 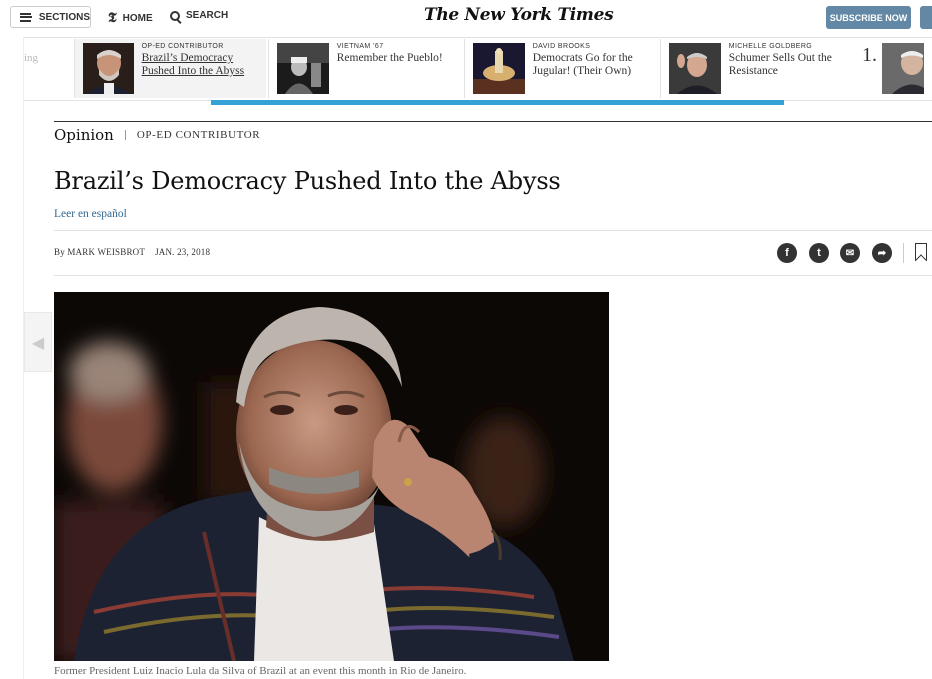 What do you see at coordinates (112, 18) in the screenshot?
I see `nyt-t-icon: 𝕿` at bounding box center [112, 18].